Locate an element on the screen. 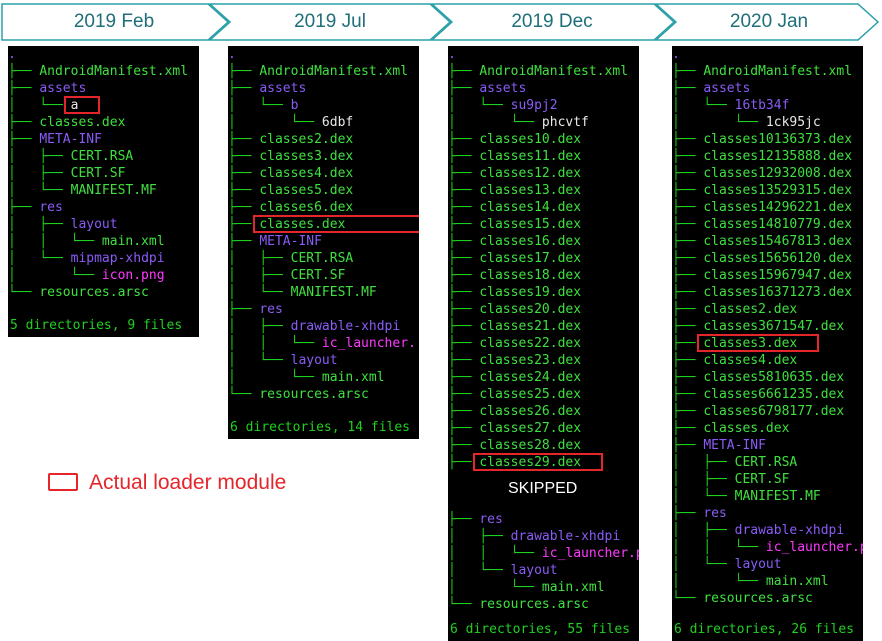 This screenshot has height=641, width=882. tree-dir-name: layout is located at coordinates (94, 224).